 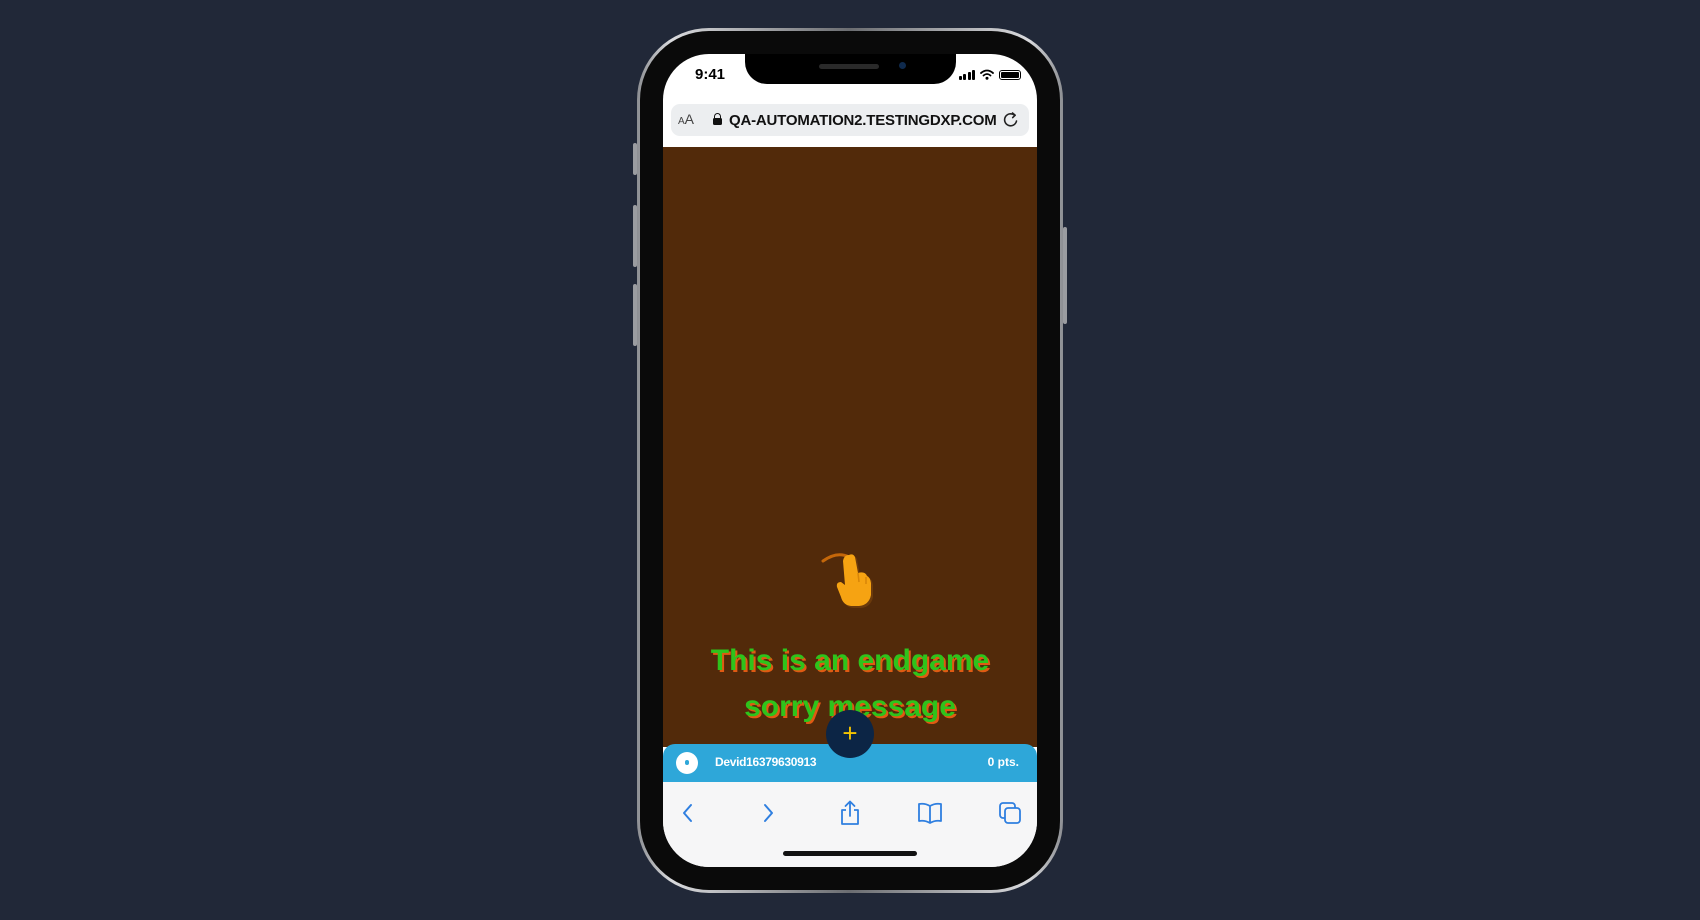 What do you see at coordinates (863, 120) in the screenshot?
I see `url-text: QA-AUTOMATION2.TESTINGDXP.COM` at bounding box center [863, 120].